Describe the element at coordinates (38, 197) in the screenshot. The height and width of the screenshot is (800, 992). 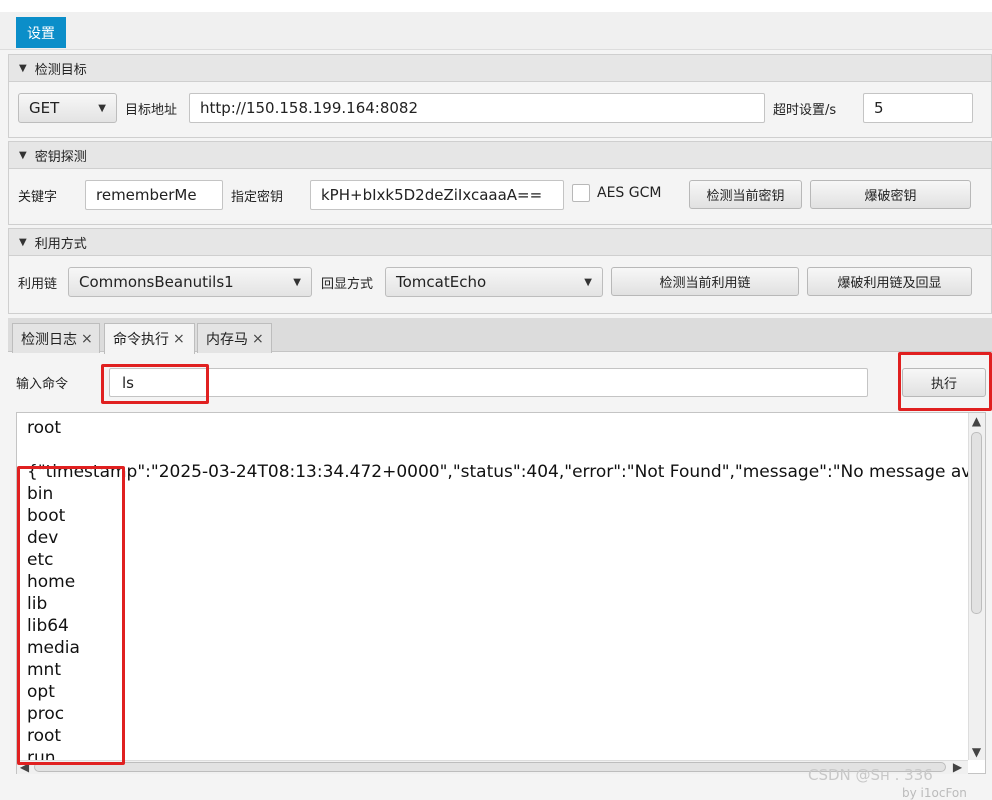
I see `keyword-label: 关键字` at that location.